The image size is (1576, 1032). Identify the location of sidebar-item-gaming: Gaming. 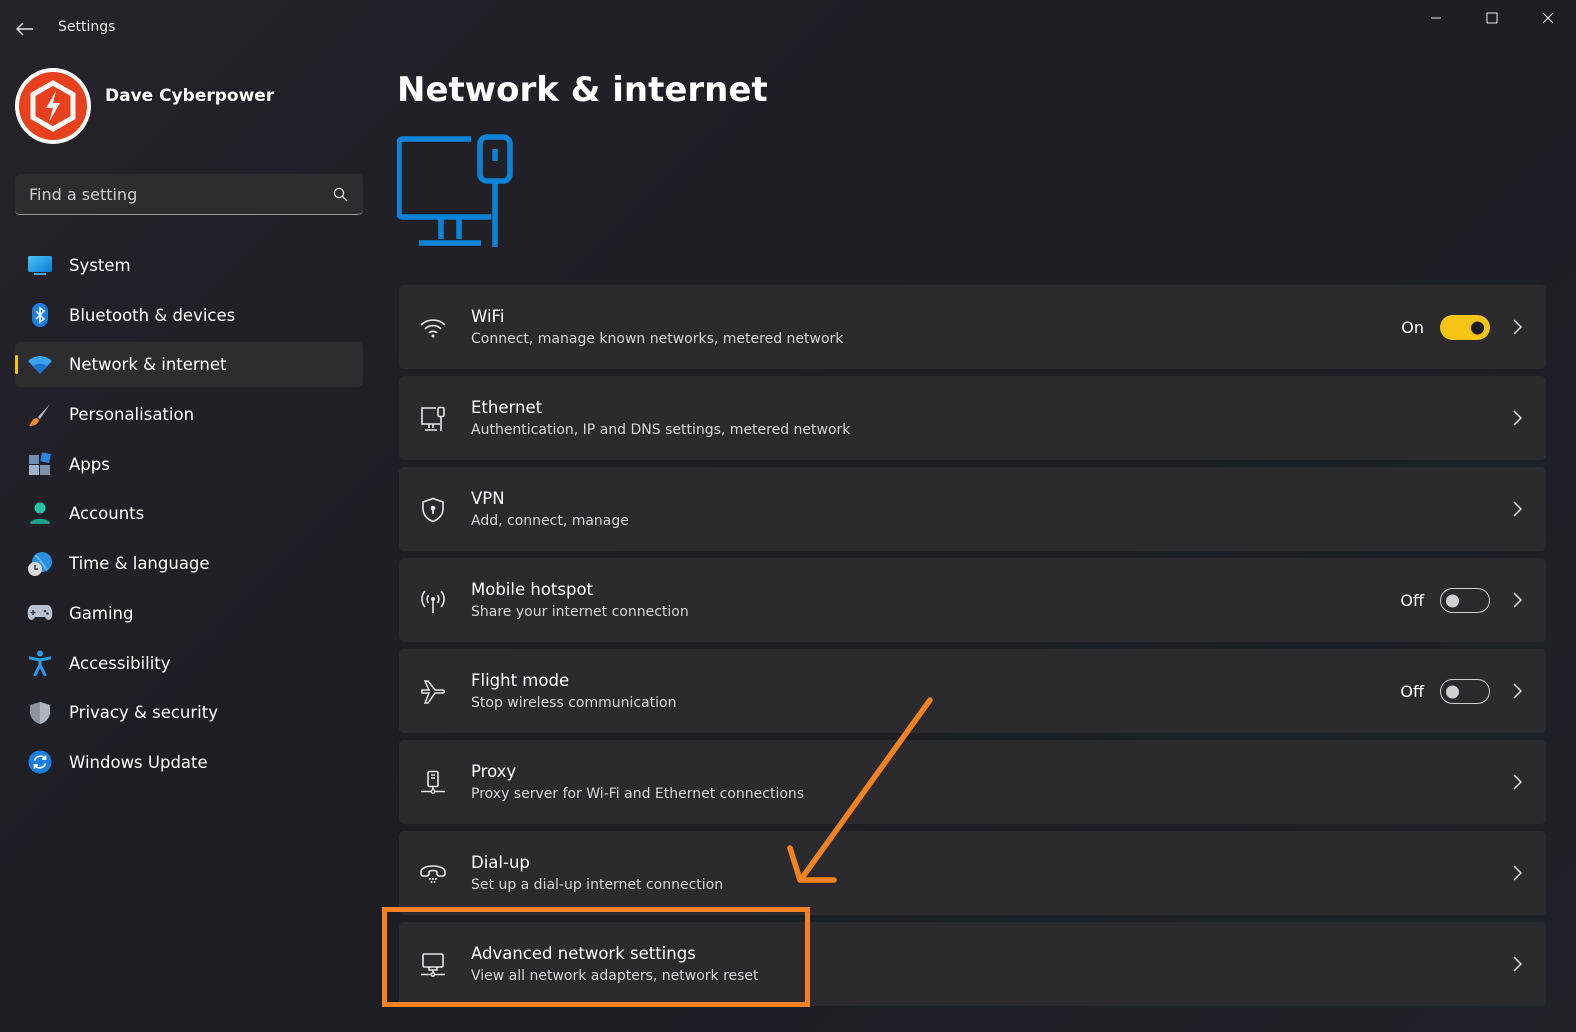
(189, 613).